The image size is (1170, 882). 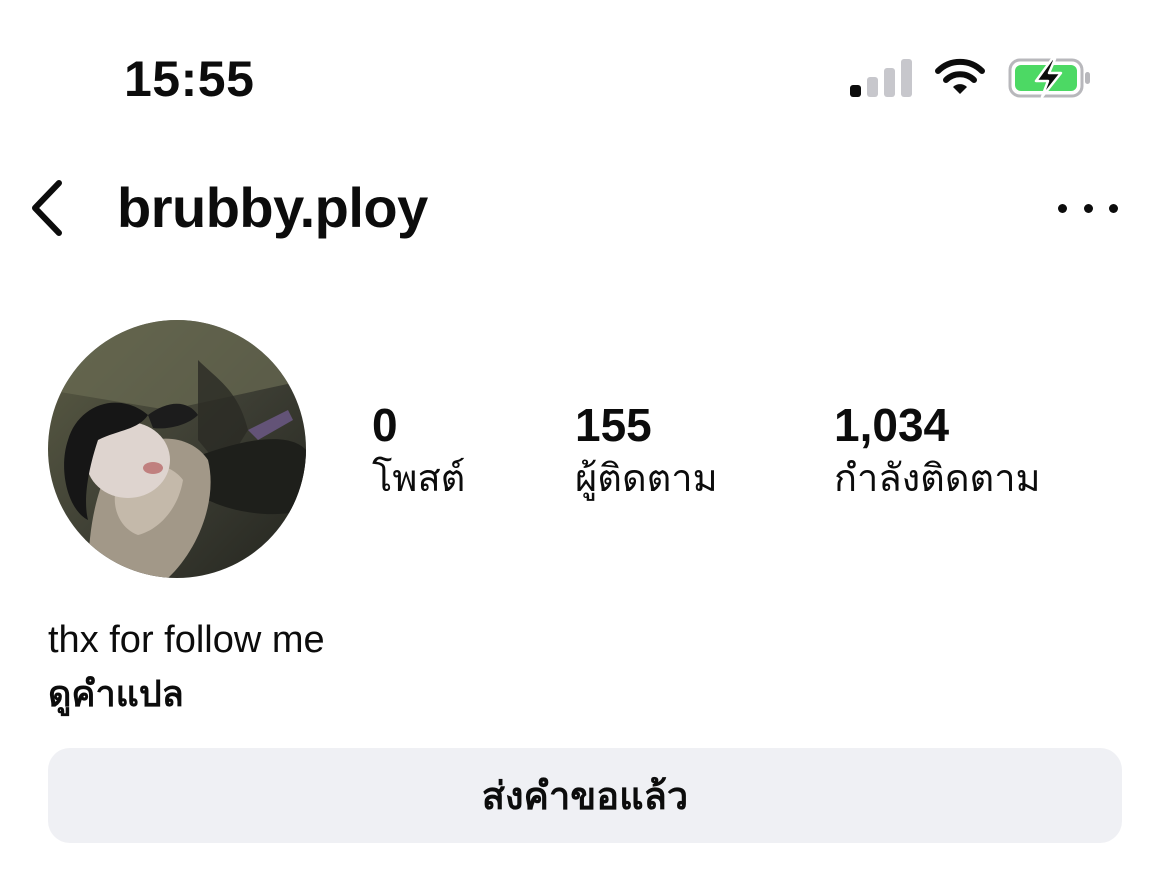 I want to click on avatar, so click(x=177, y=449).